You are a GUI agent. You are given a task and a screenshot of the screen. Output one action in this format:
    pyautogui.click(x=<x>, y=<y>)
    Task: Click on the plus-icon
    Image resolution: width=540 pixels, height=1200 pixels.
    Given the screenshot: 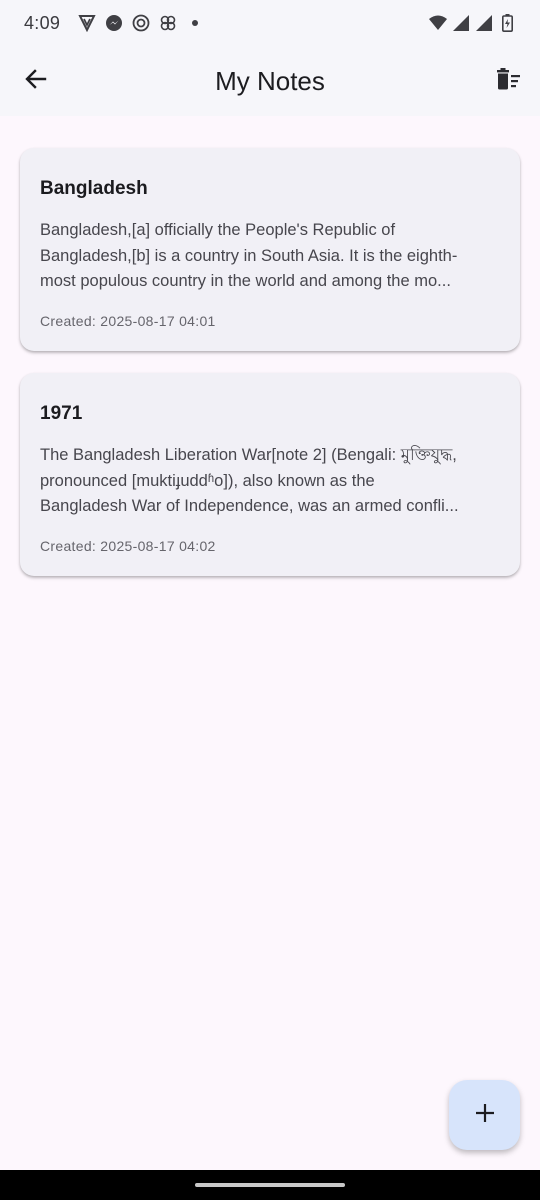 What is the action you would take?
    pyautogui.click(x=485, y=1115)
    